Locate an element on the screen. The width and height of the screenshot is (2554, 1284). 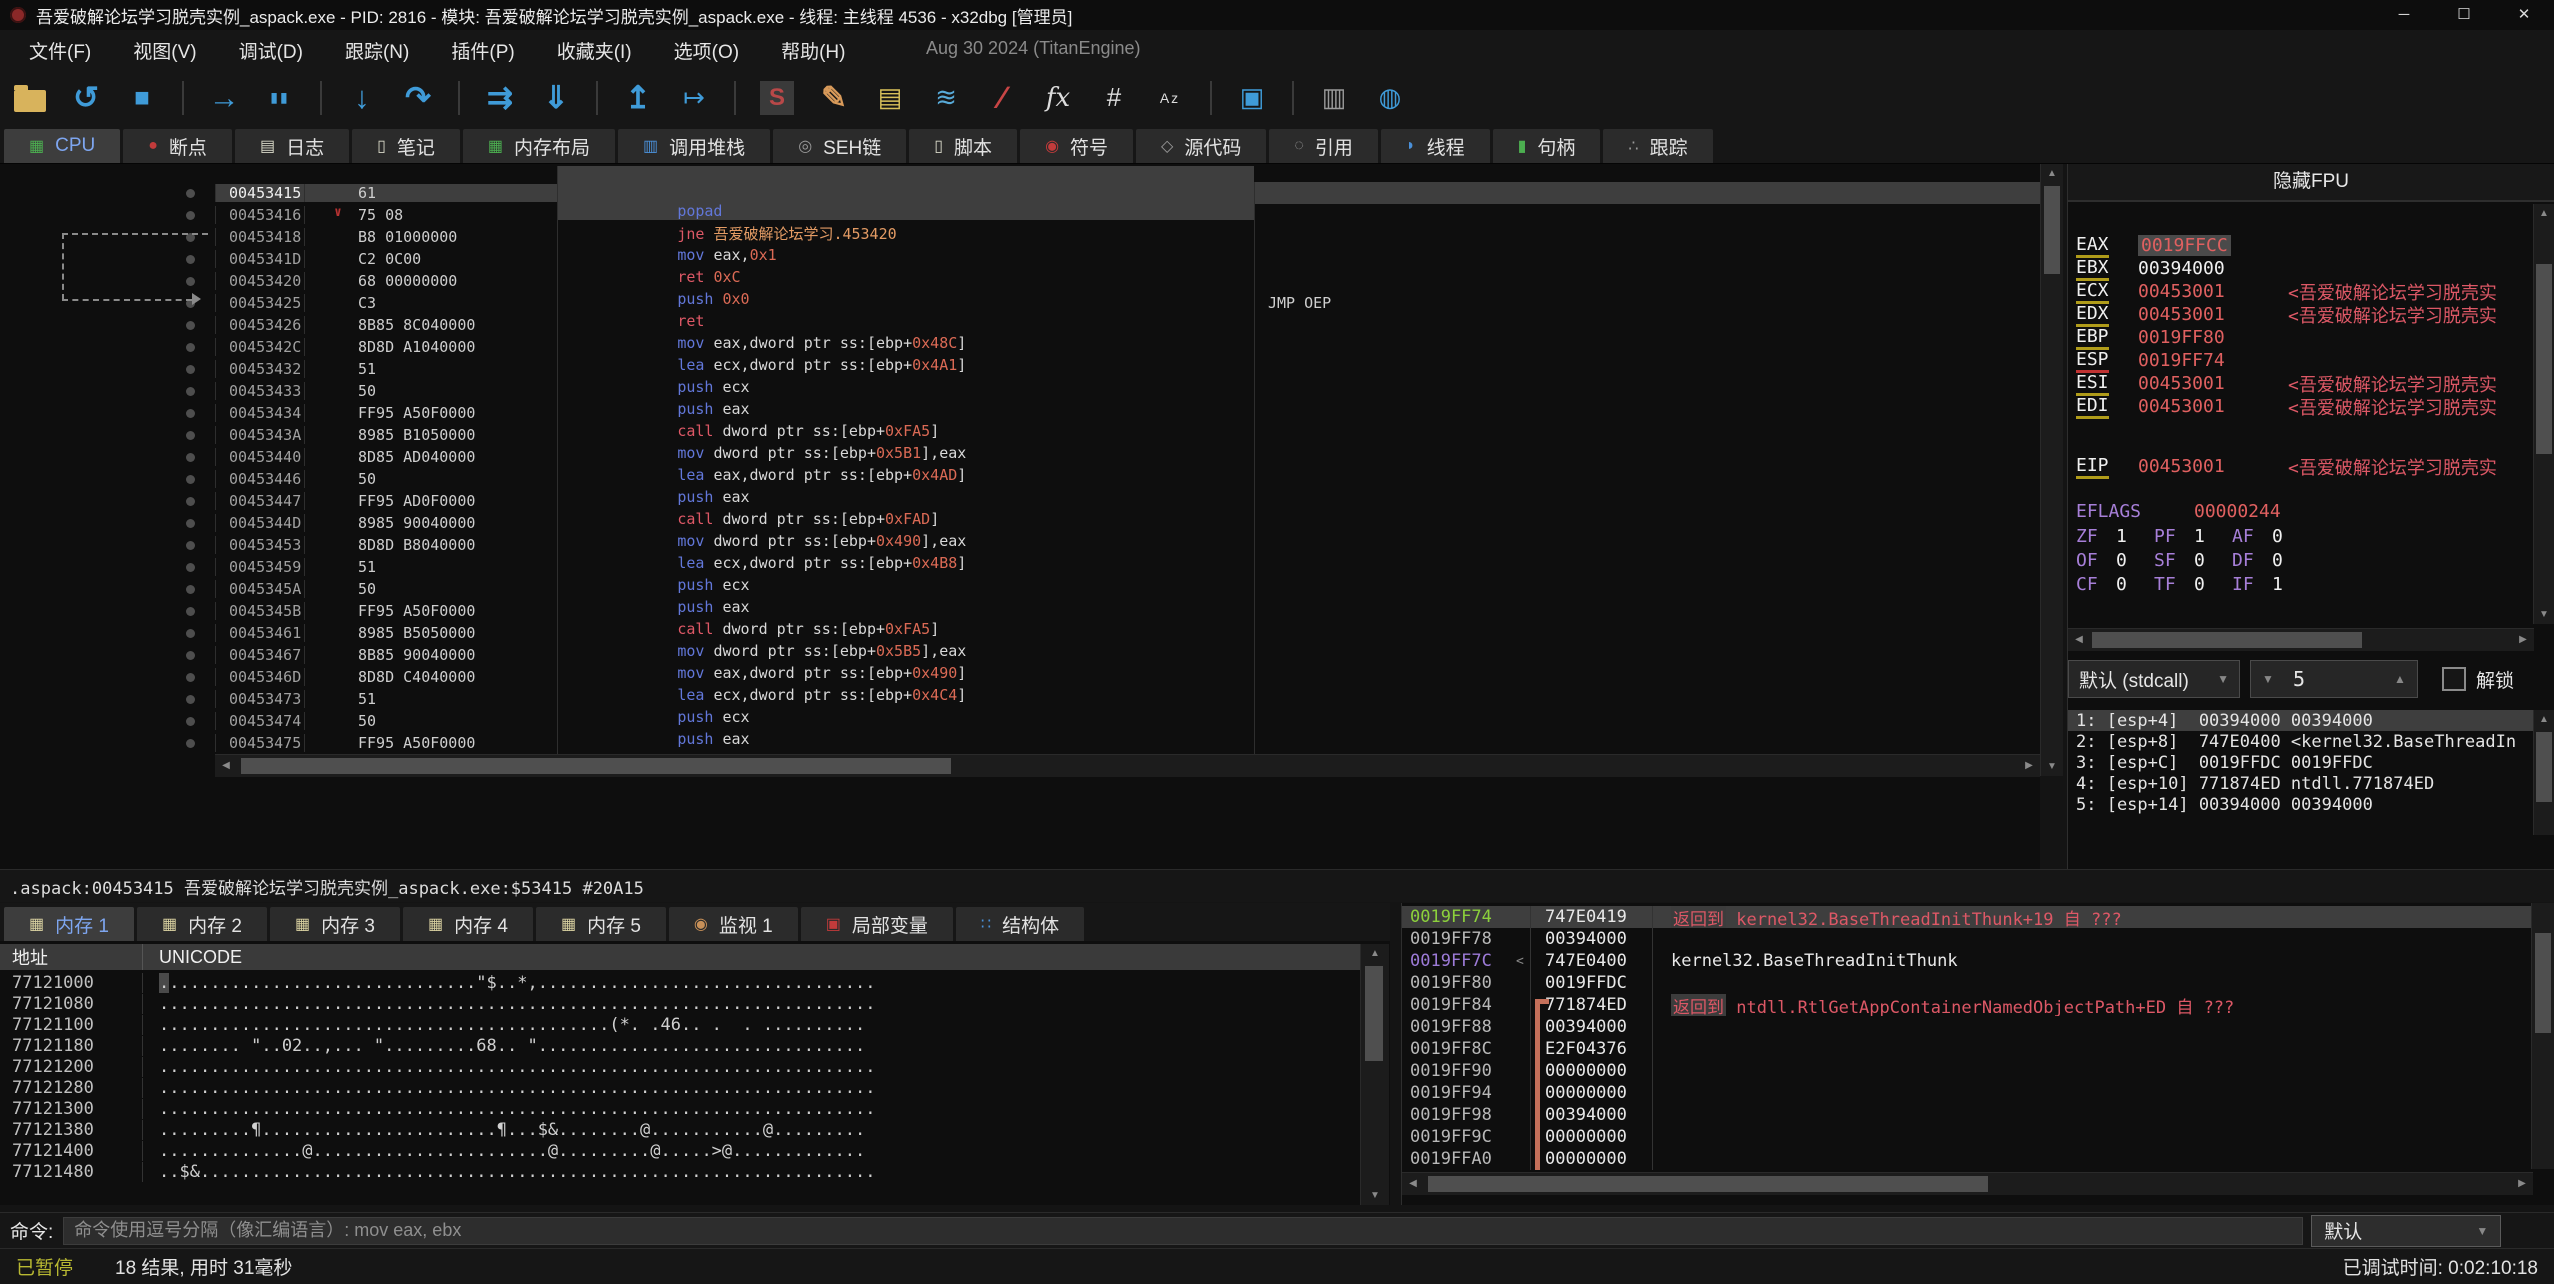
restart-icon: ↺ is located at coordinates (86, 98).